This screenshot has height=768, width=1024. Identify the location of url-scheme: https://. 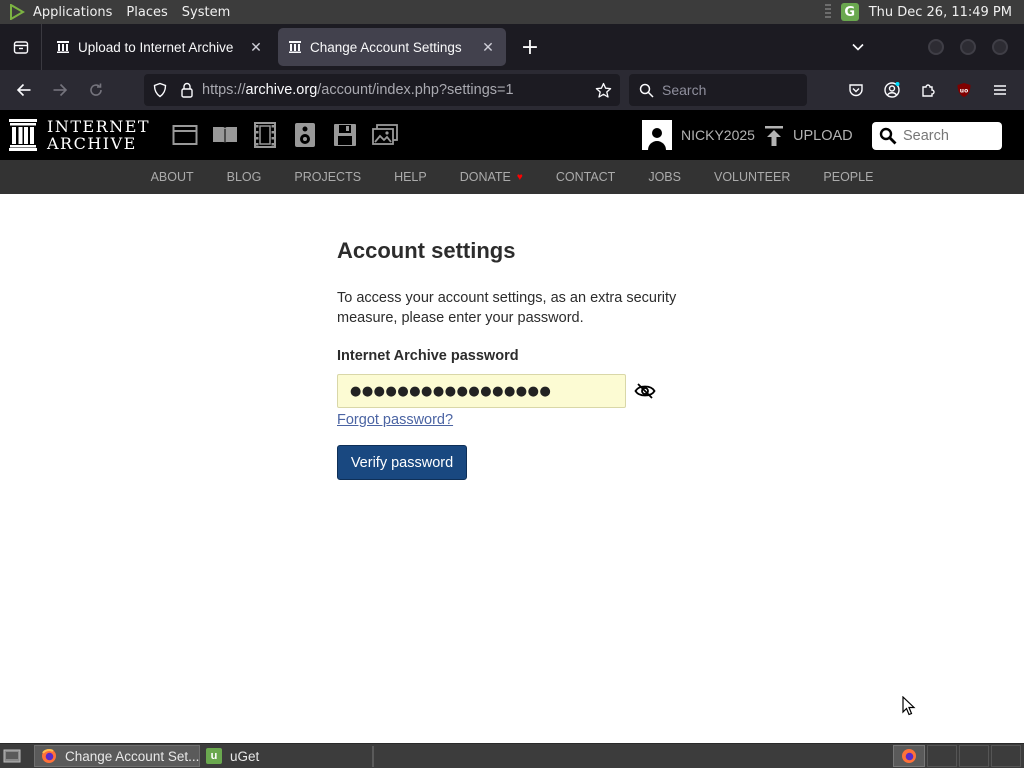
(224, 90).